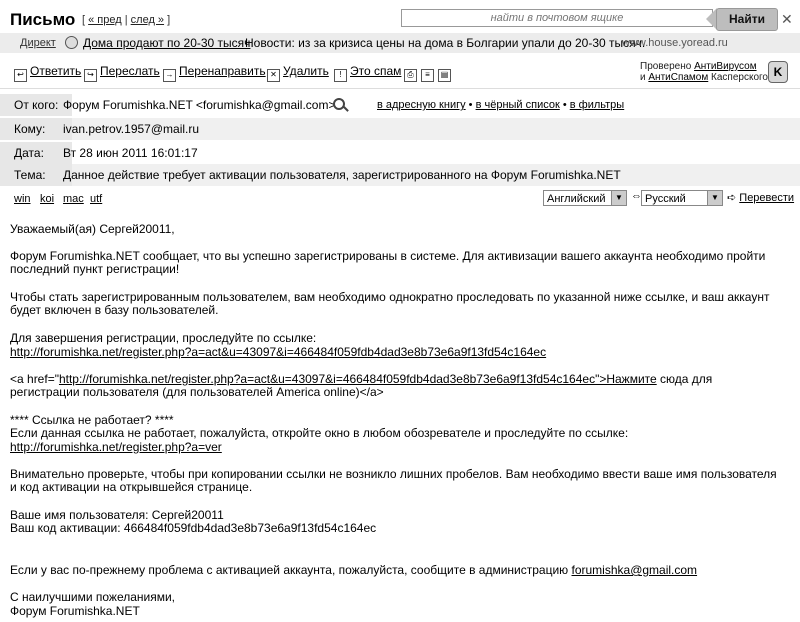  I want to click on ad-direct-link: Директ, so click(38, 43).